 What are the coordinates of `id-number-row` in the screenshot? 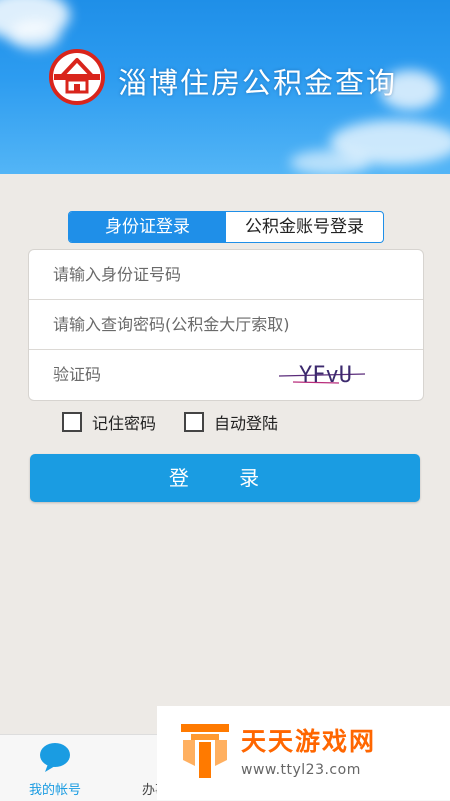 It's located at (226, 275).